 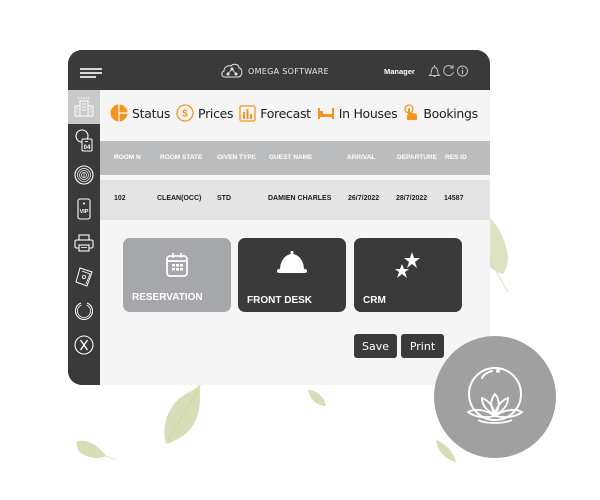 I want to click on cell-guest-name: DAMIEN CHARLES, so click(x=300, y=198).